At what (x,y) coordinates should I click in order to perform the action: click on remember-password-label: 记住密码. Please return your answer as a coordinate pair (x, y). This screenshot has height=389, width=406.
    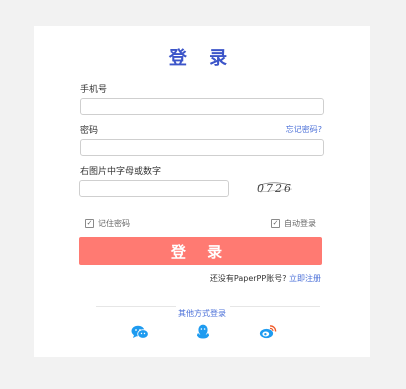
    Looking at the image, I should click on (114, 223).